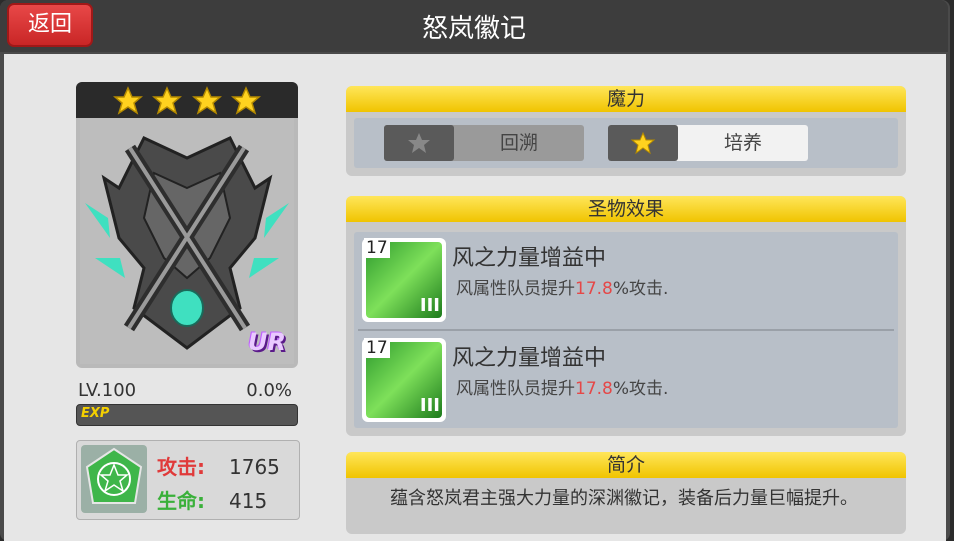 The width and height of the screenshot is (954, 541). Describe the element at coordinates (181, 467) in the screenshot. I see `attack-label: 攻击:` at that location.